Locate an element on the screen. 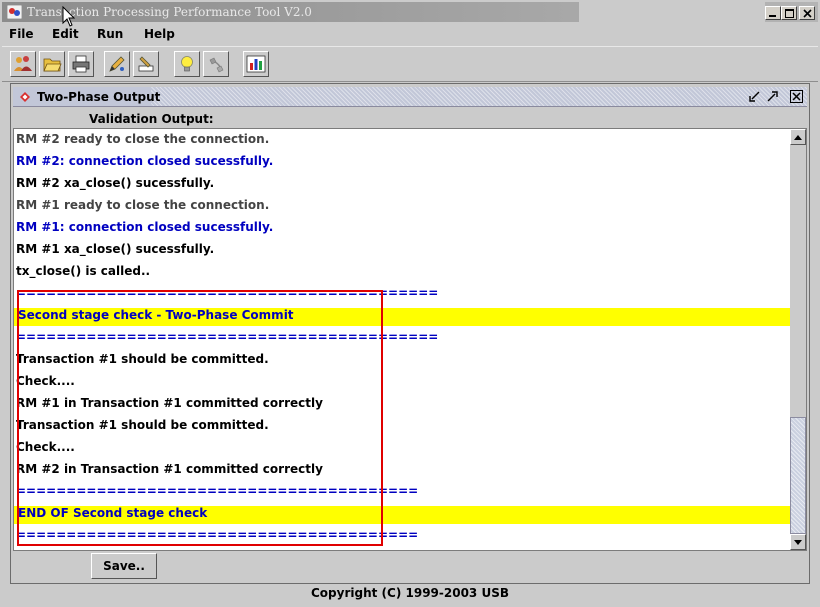  iconify-icon is located at coordinates (753, 96).